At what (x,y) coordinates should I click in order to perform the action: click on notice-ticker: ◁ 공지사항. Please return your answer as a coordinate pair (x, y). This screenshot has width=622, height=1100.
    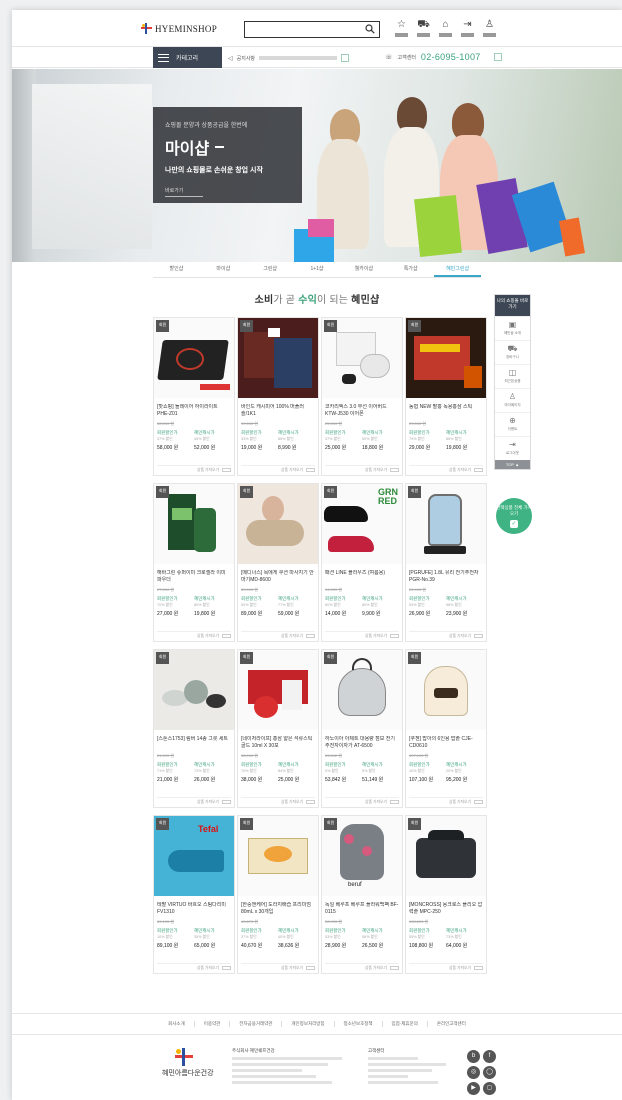
    Looking at the image, I should click on (289, 58).